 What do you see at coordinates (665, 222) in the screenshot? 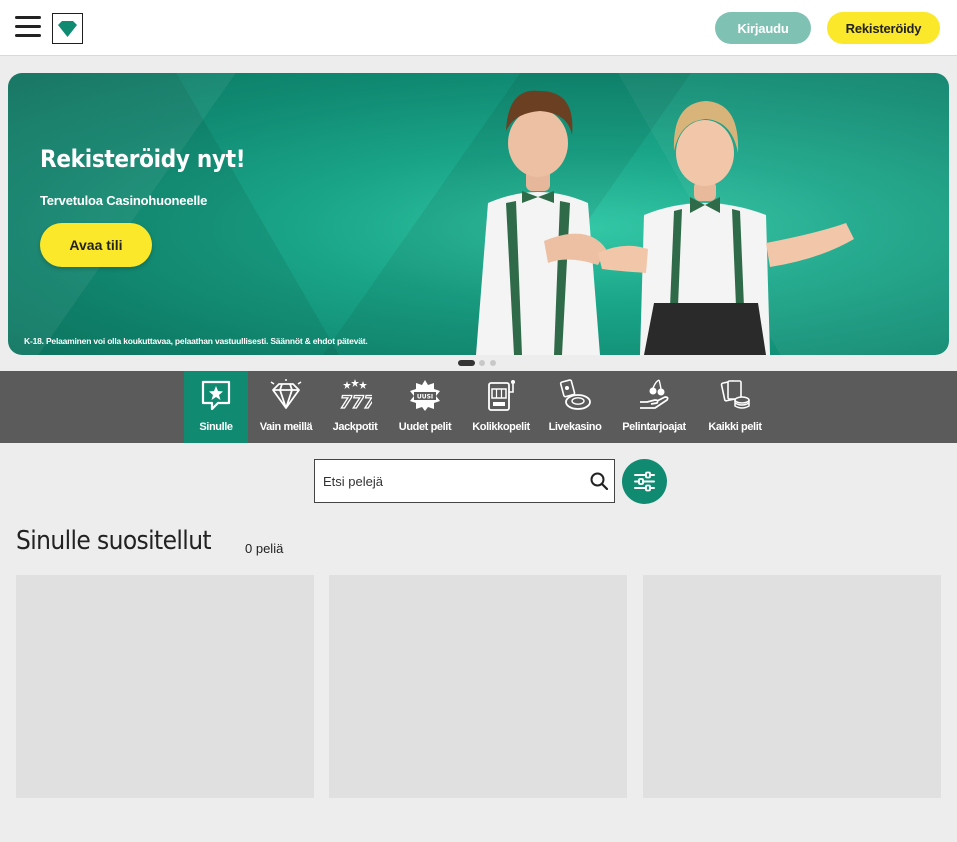
I see `hero-hosts-illustration` at bounding box center [665, 222].